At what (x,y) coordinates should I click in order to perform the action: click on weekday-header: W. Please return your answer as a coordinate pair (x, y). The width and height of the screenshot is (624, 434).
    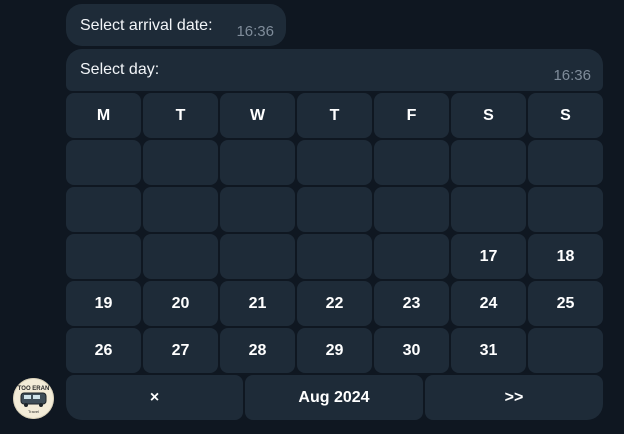
    Looking at the image, I should click on (257, 115).